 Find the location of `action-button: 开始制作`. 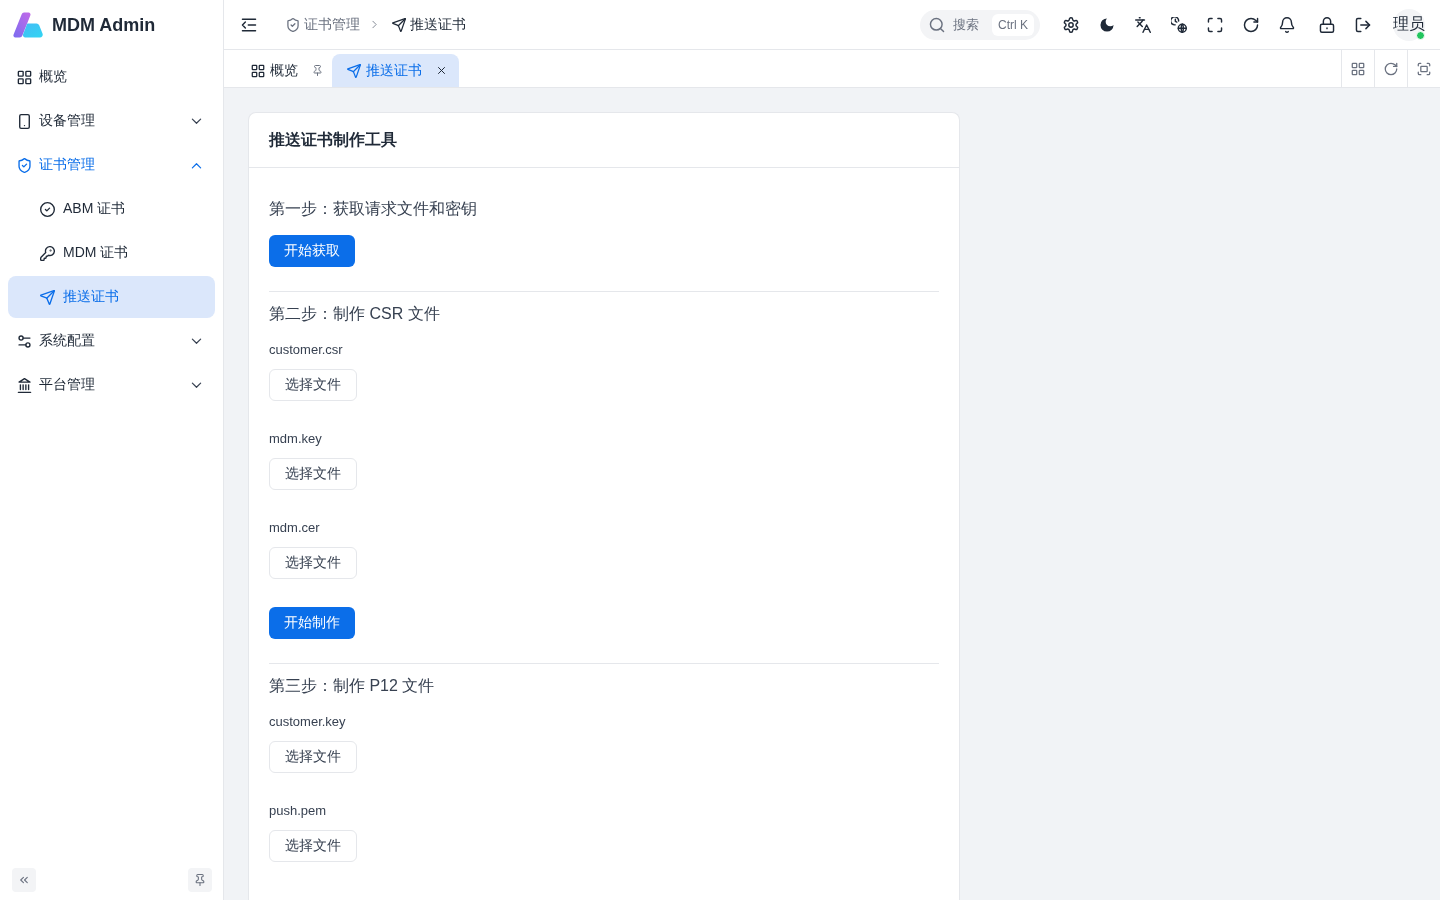

action-button: 开始制作 is located at coordinates (312, 623).